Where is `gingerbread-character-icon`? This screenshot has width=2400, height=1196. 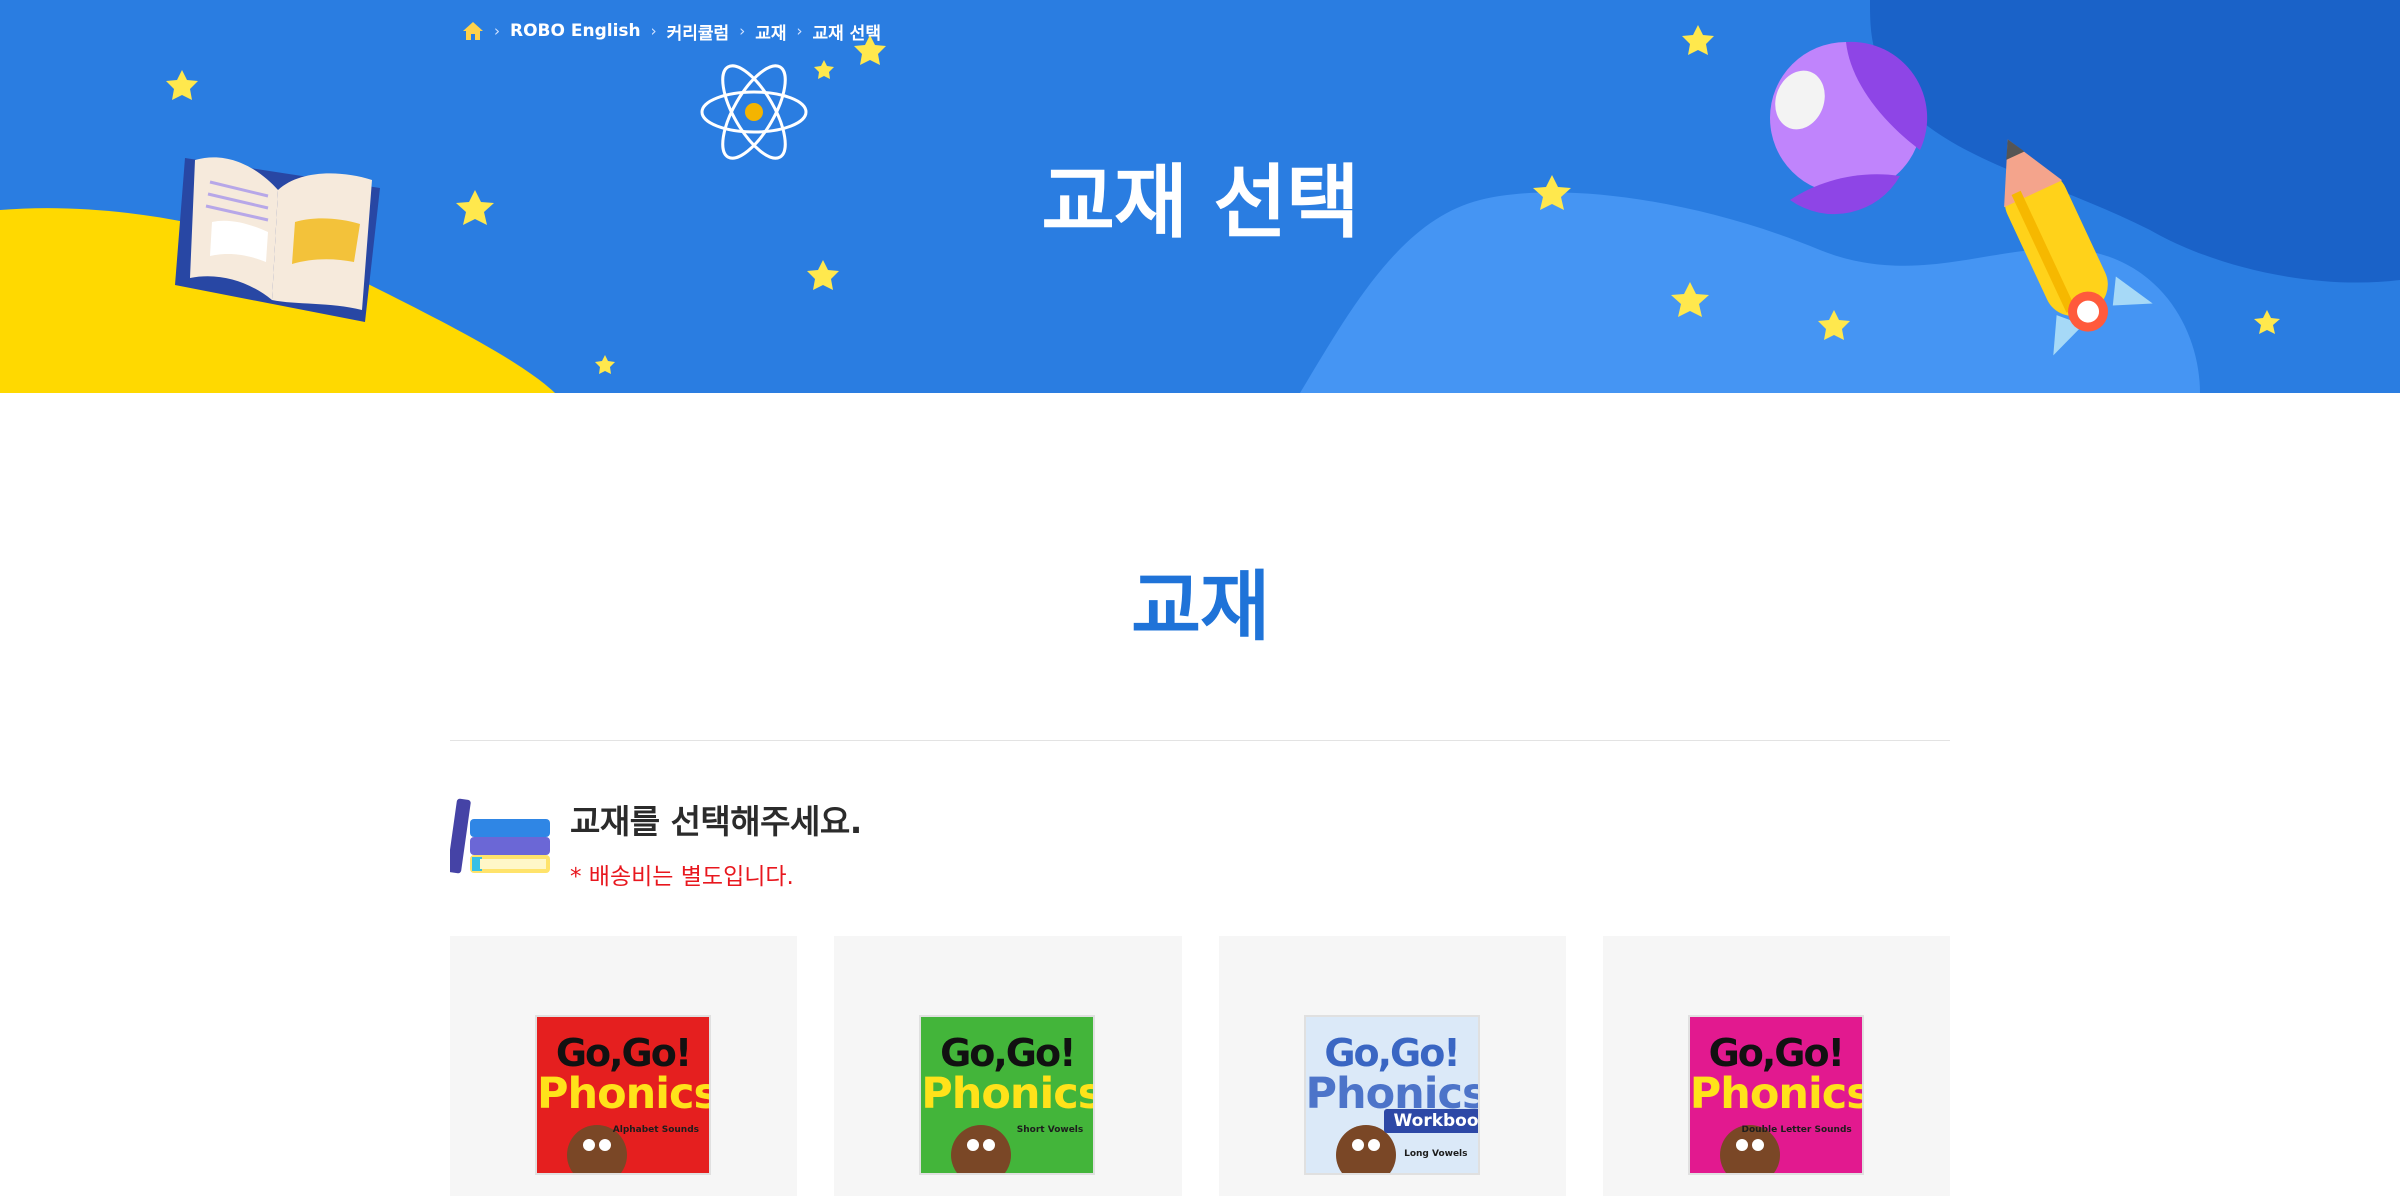 gingerbread-character-icon is located at coordinates (981, 1149).